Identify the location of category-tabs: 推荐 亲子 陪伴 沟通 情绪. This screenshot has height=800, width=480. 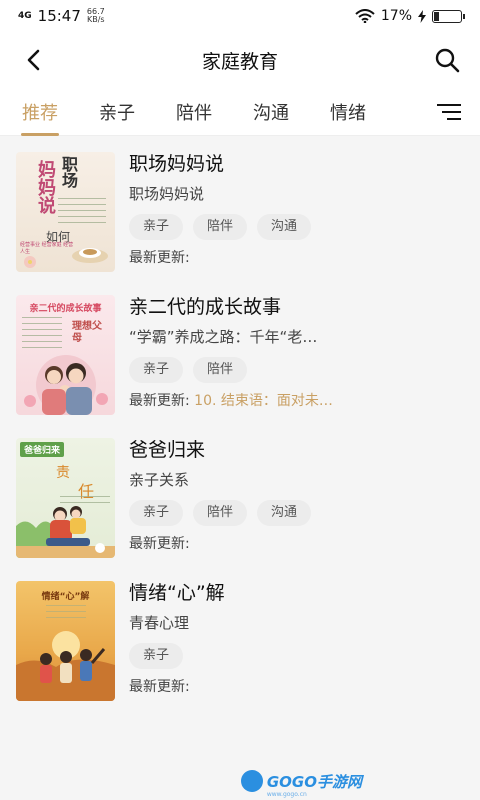
(240, 112).